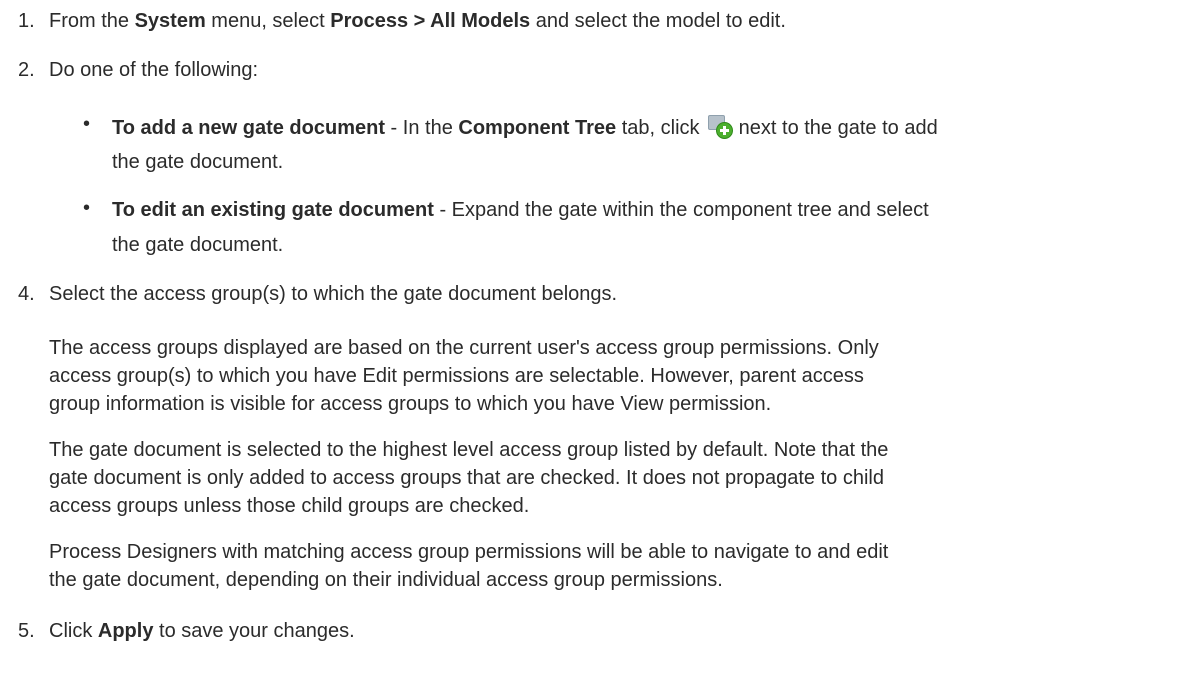 This screenshot has height=686, width=1177. What do you see at coordinates (26, 70) in the screenshot?
I see `step-number-2: 2.` at bounding box center [26, 70].